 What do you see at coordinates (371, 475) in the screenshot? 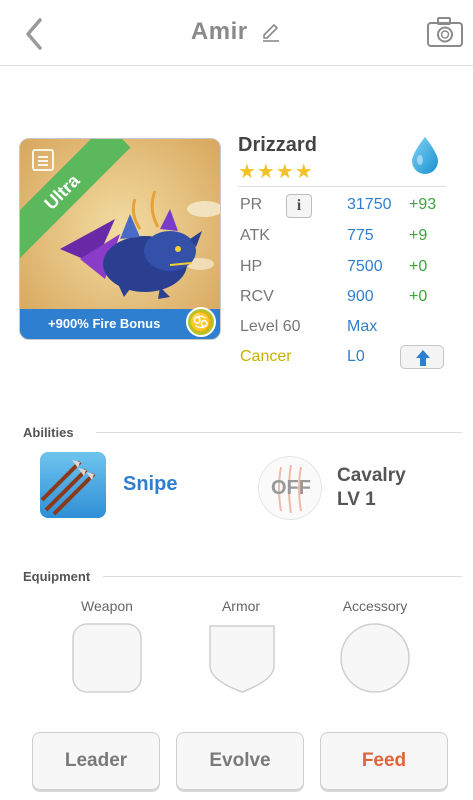
I see `ability-secondary-title: Cavalry` at bounding box center [371, 475].